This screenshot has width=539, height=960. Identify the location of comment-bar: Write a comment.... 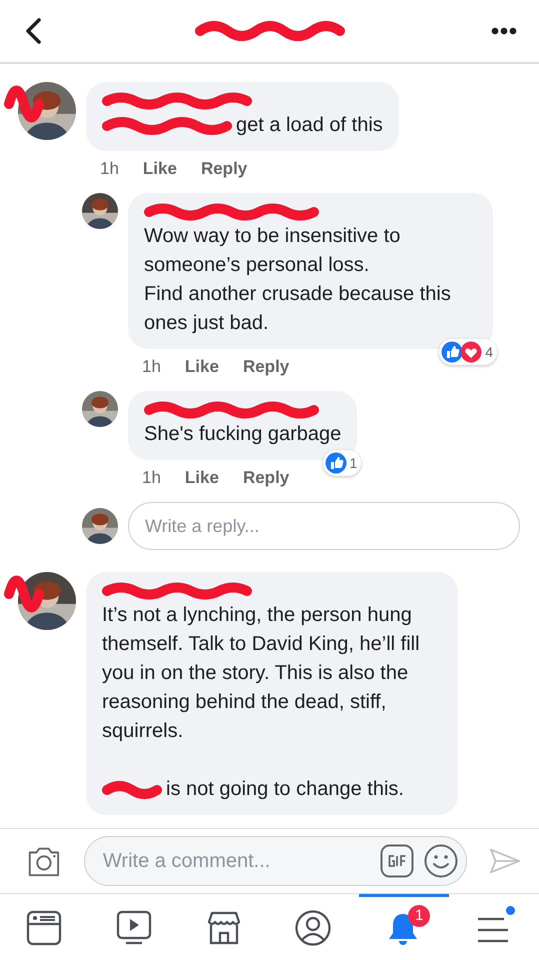
(275, 861).